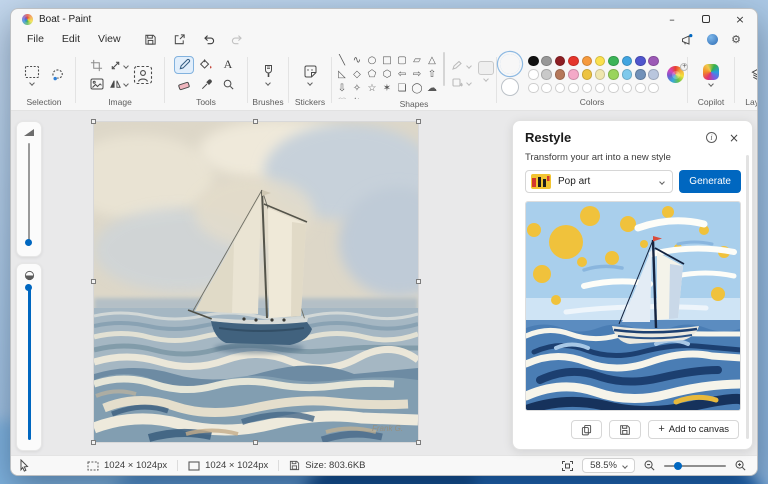  Describe the element at coordinates (35, 39) in the screenshot. I see `menu-file: File` at that location.